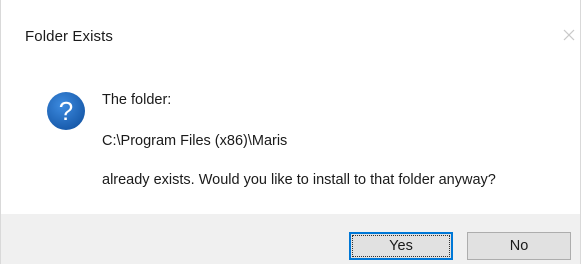 The image size is (581, 264). I want to click on no-button: No, so click(519, 246).